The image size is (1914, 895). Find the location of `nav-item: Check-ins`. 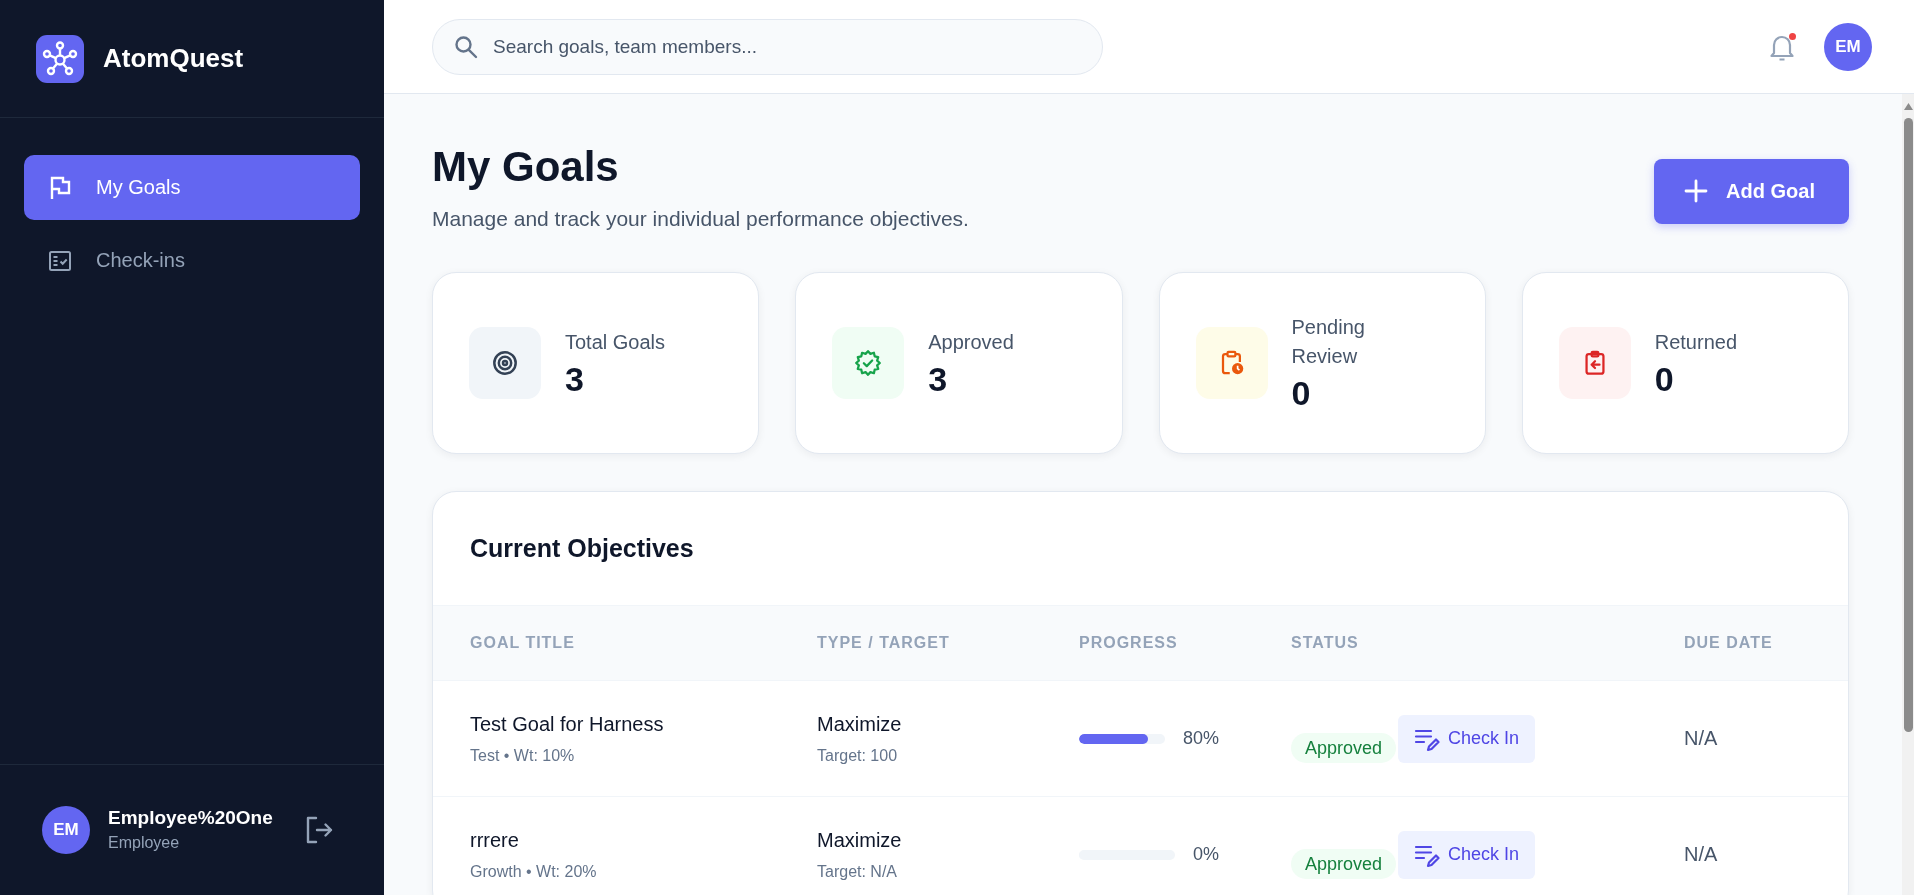

nav-item: Check-ins is located at coordinates (192, 260).